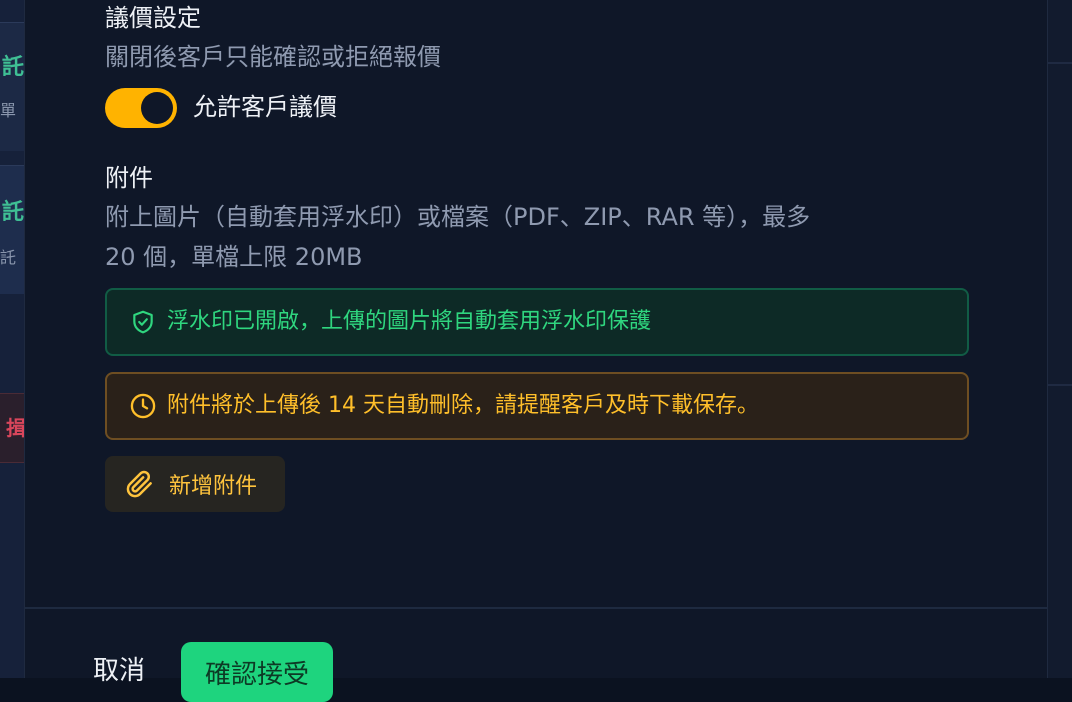 This screenshot has width=1072, height=702. What do you see at coordinates (143, 322) in the screenshot?
I see `shield-check-icon` at bounding box center [143, 322].